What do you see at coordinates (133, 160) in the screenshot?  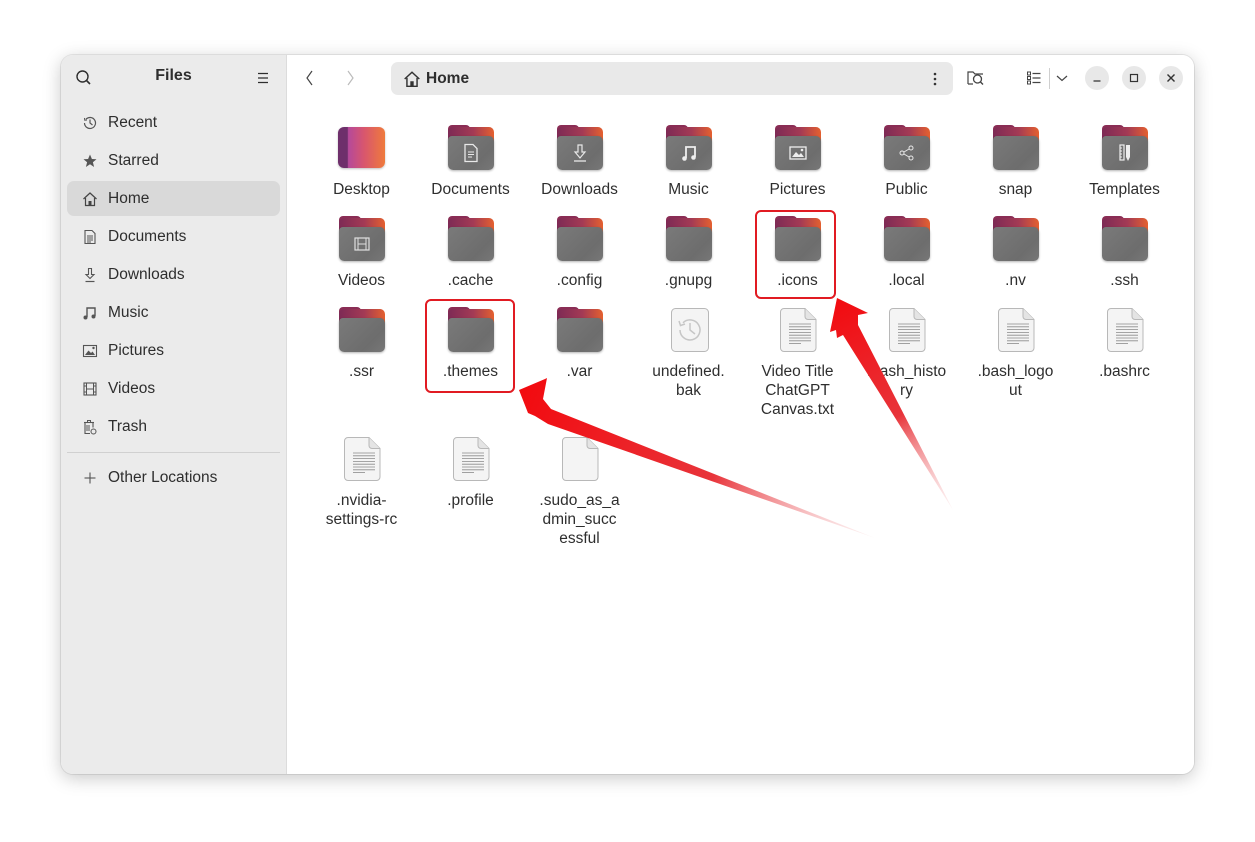 I see `sidebar-item-label: Starred` at bounding box center [133, 160].